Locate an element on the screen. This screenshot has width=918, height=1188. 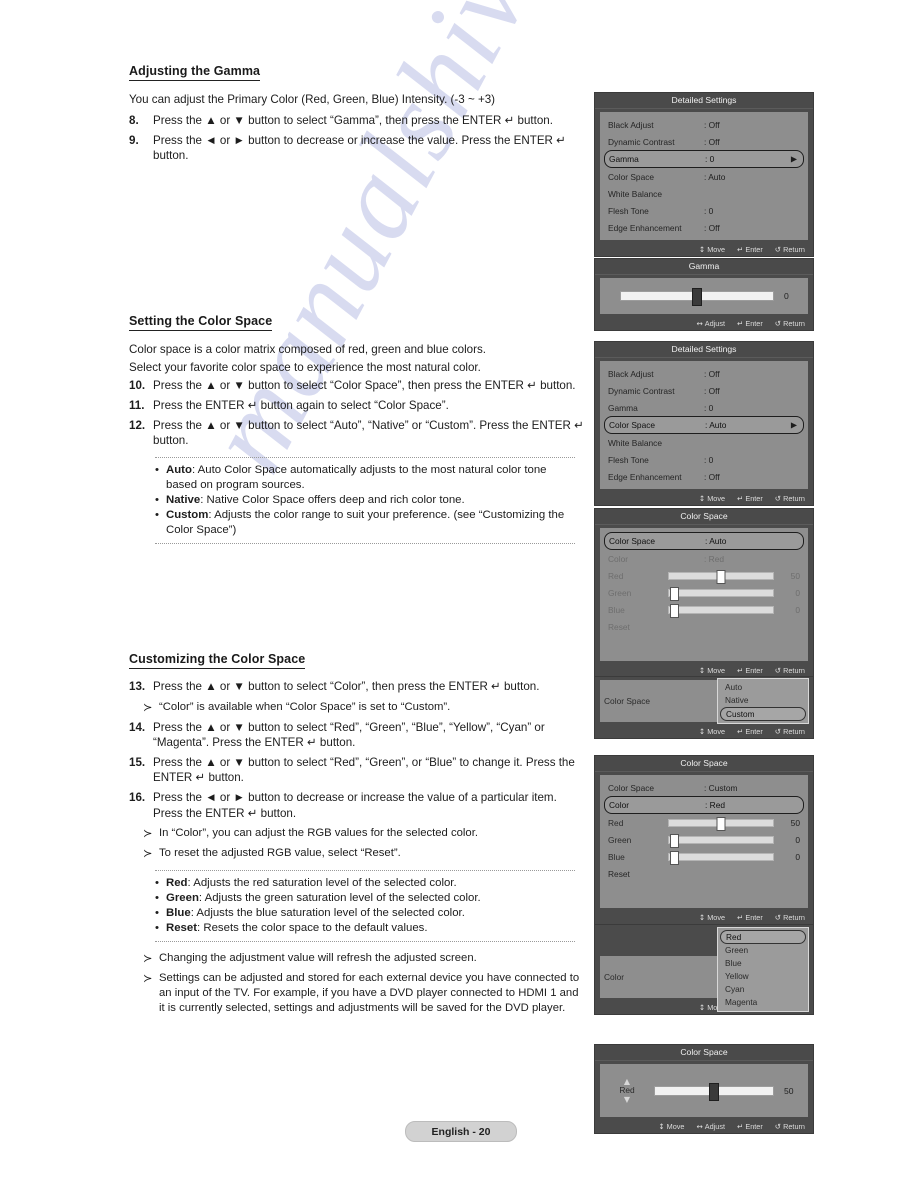
hint-label: Move is located at coordinates (716, 249).